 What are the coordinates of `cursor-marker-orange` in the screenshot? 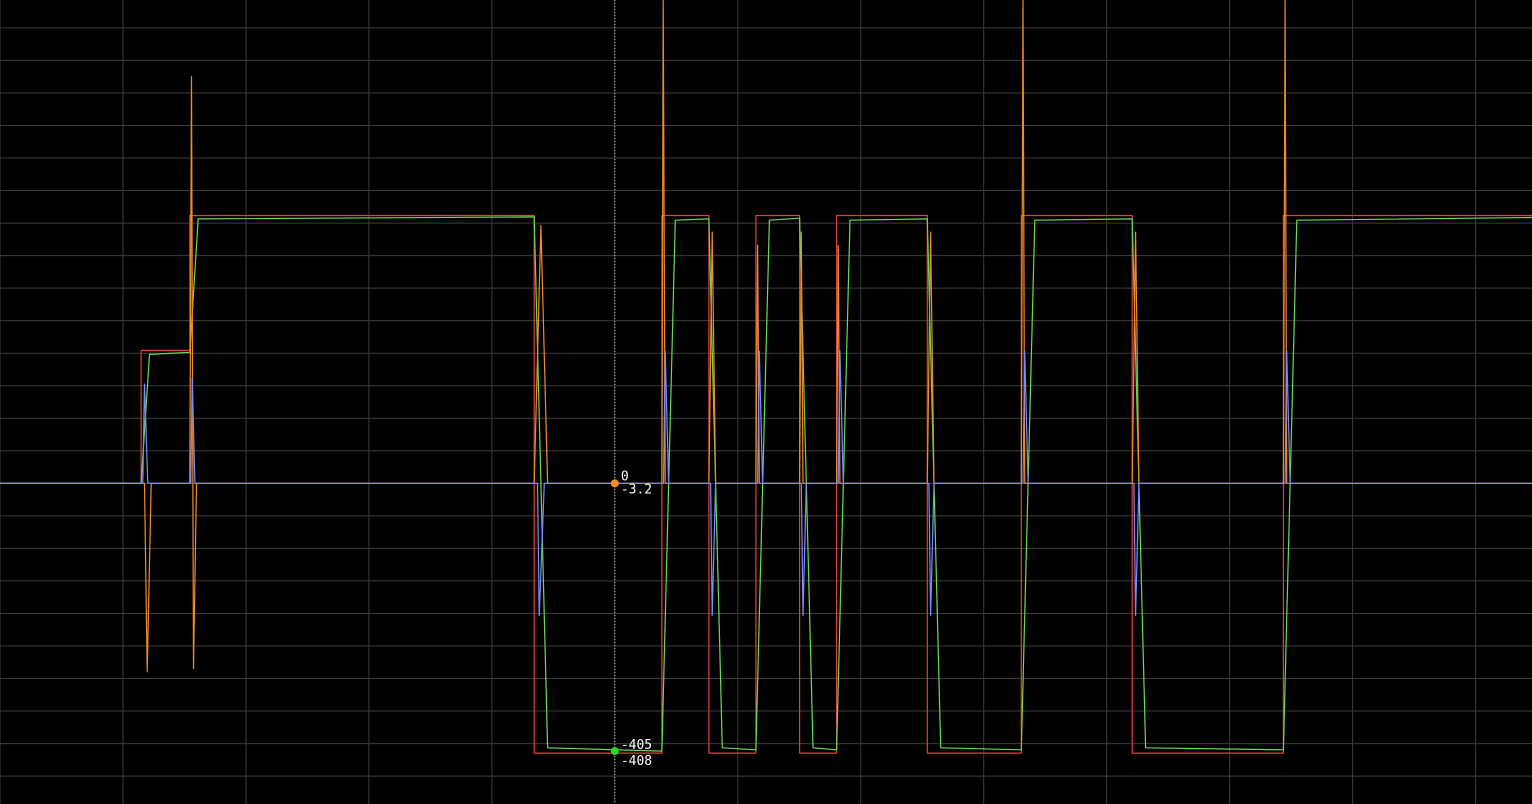 It's located at (614, 483).